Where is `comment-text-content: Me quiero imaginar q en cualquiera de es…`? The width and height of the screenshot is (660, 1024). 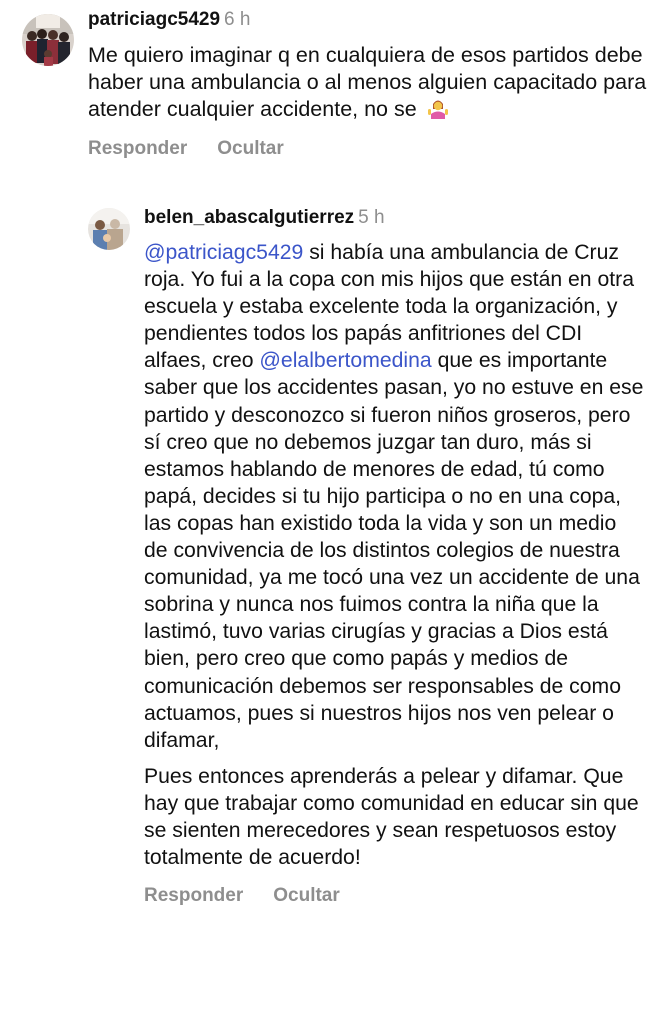
comment-text-content: Me quiero imaginar q en cualquiera de es… is located at coordinates (367, 82).